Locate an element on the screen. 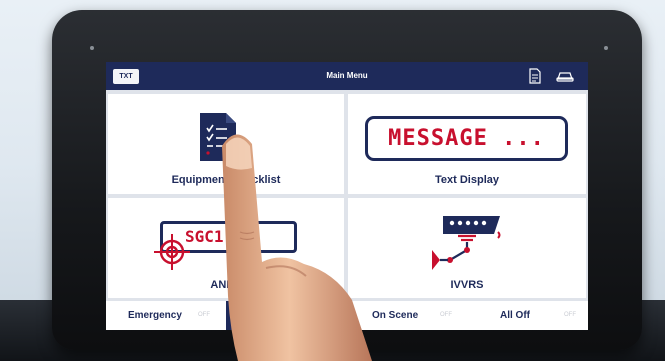 This screenshot has width=665, height=361. all-off-toggle: All Off OFF is located at coordinates (528, 315).